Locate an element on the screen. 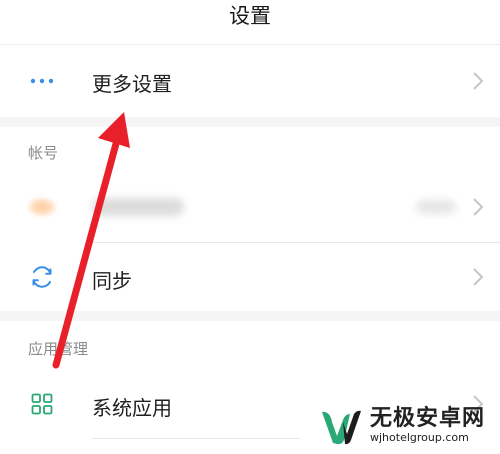 Image resolution: width=500 pixels, height=454 pixels. row-divider is located at coordinates (196, 438).